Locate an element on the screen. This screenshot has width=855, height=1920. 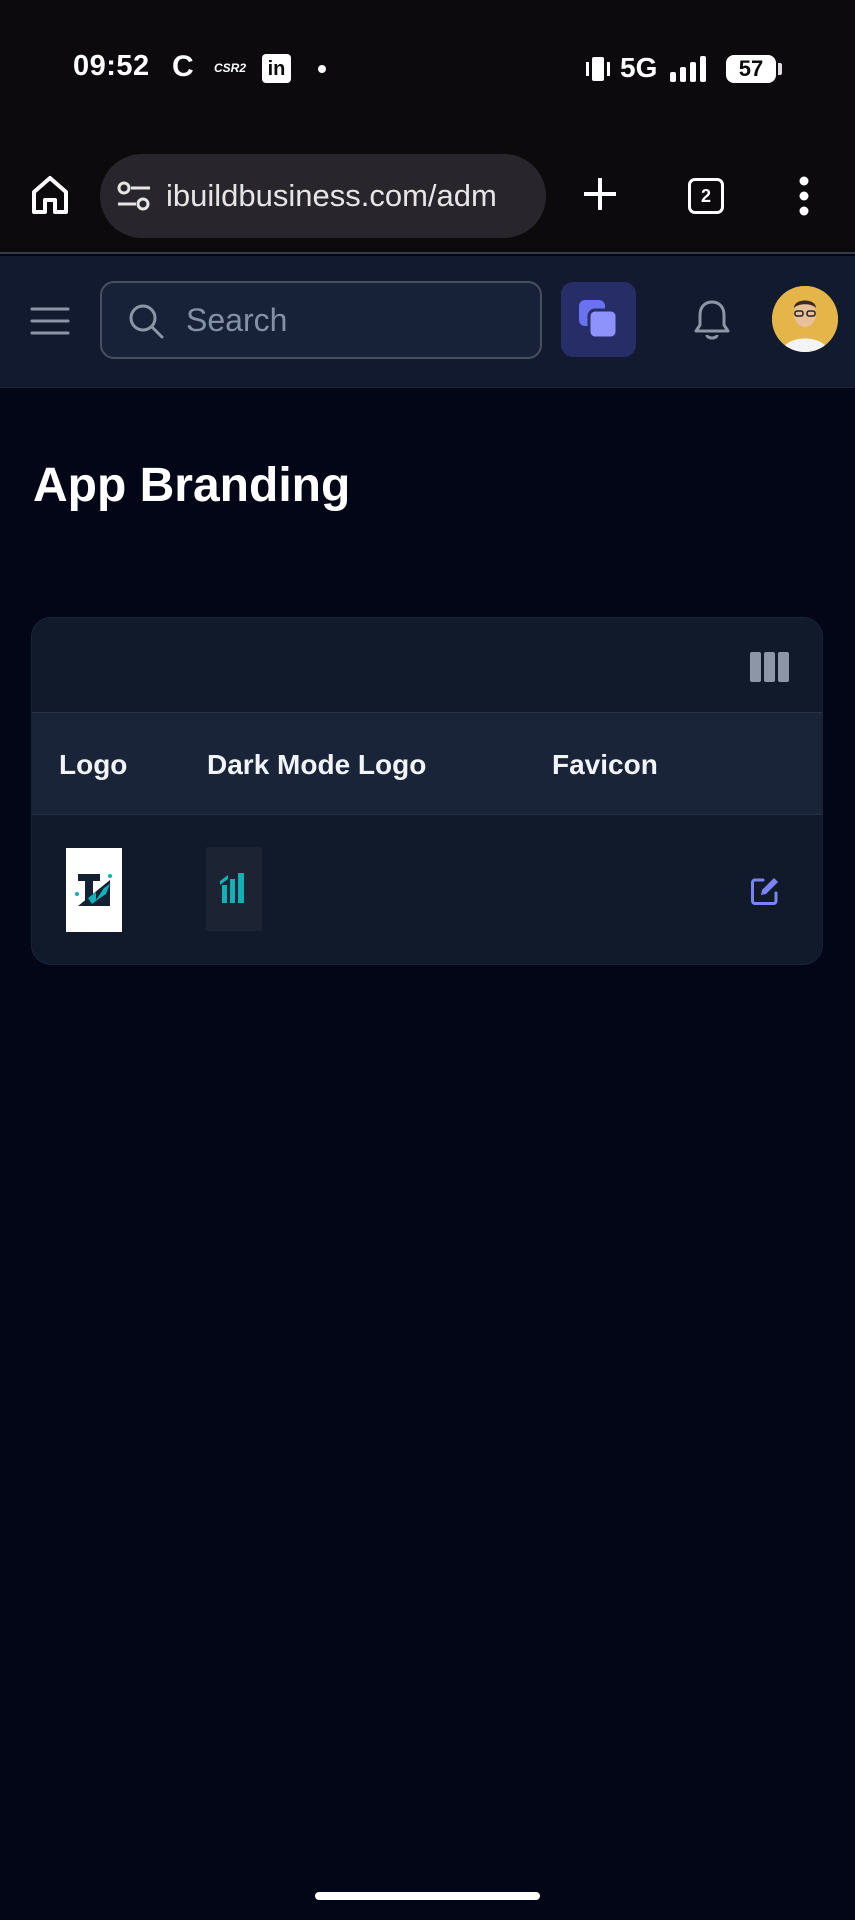
edit-icon is located at coordinates (765, 891).